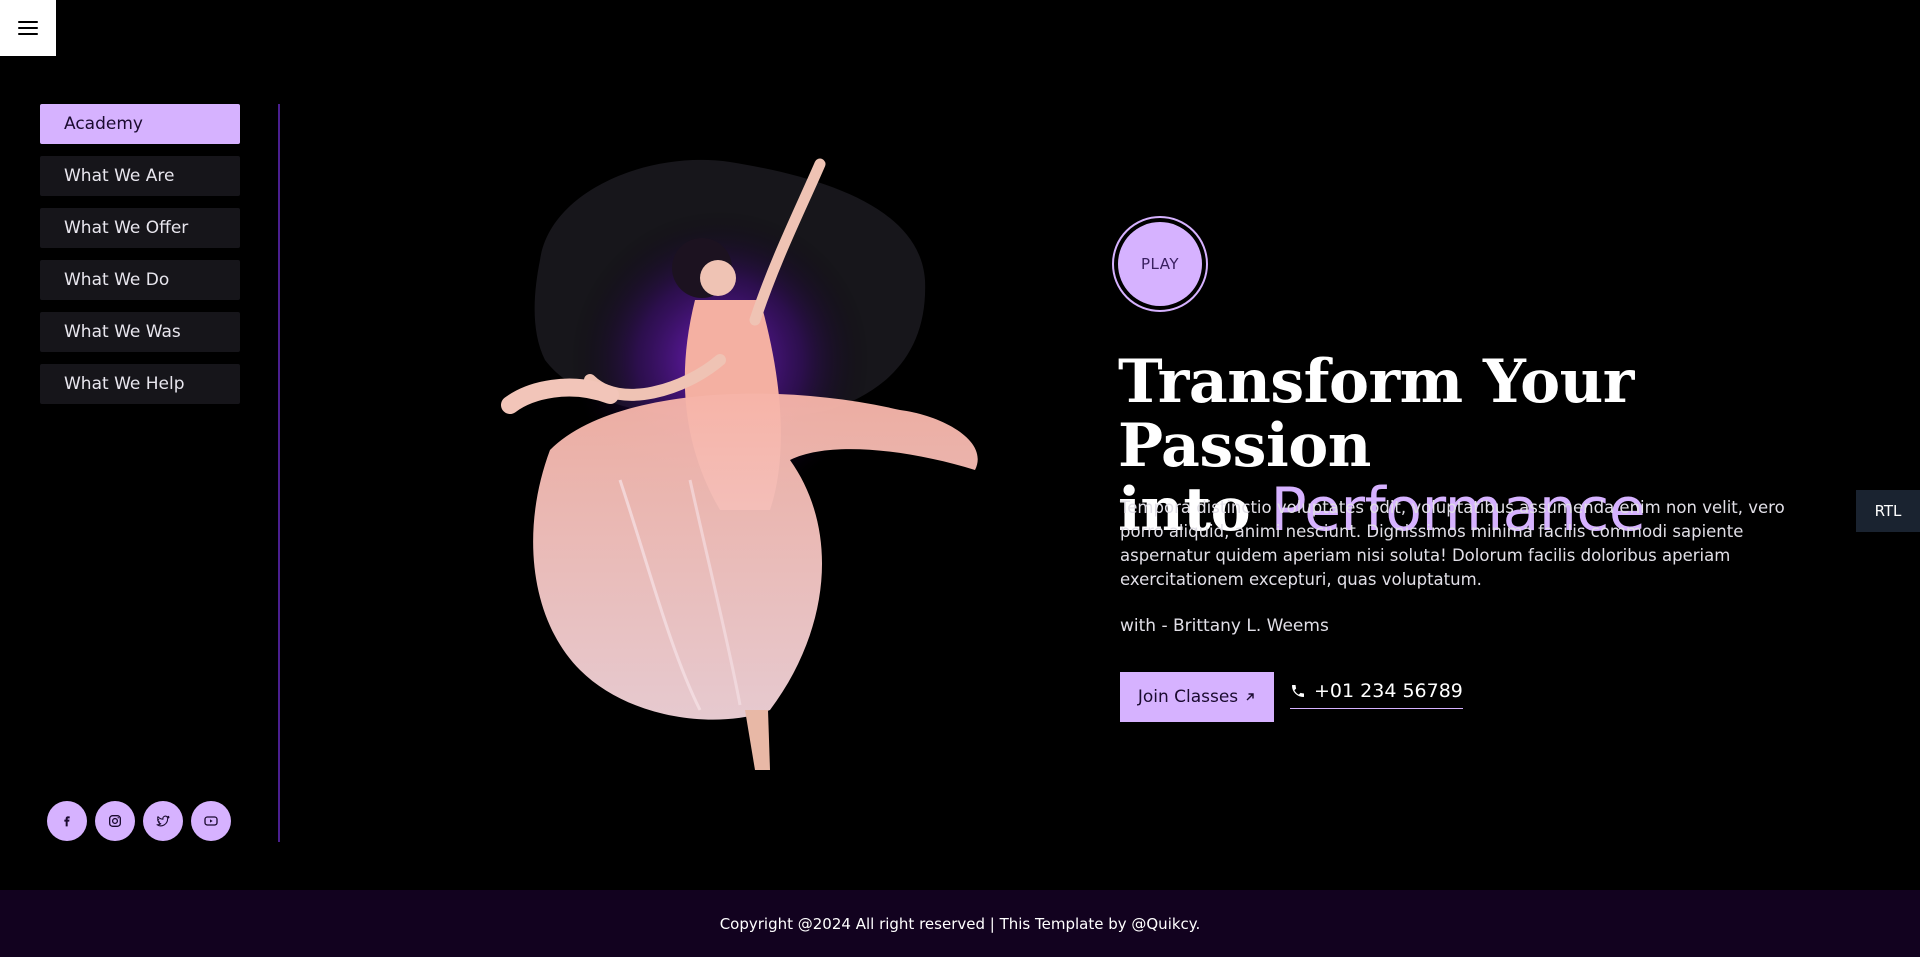  I want to click on facebook-link, so click(67, 821).